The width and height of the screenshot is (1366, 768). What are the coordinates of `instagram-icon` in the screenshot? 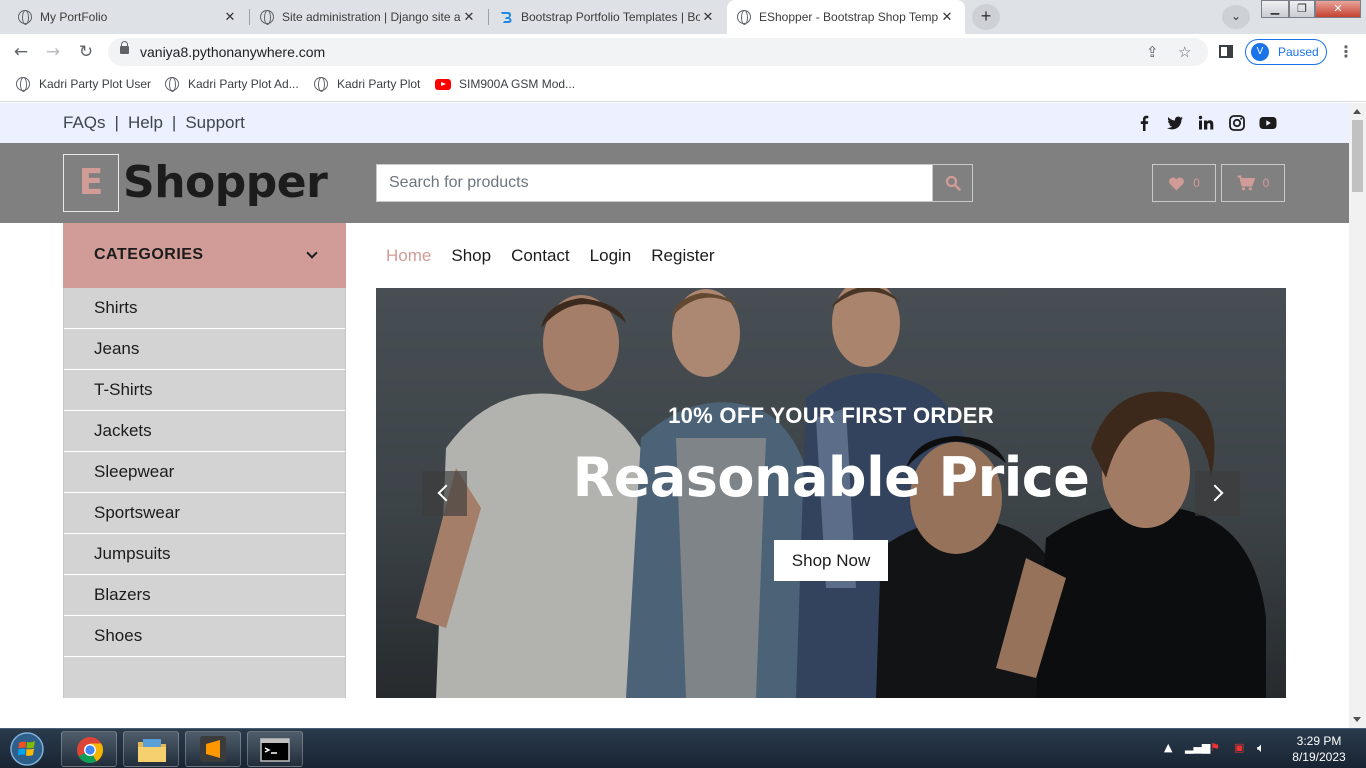 It's located at (1237, 123).